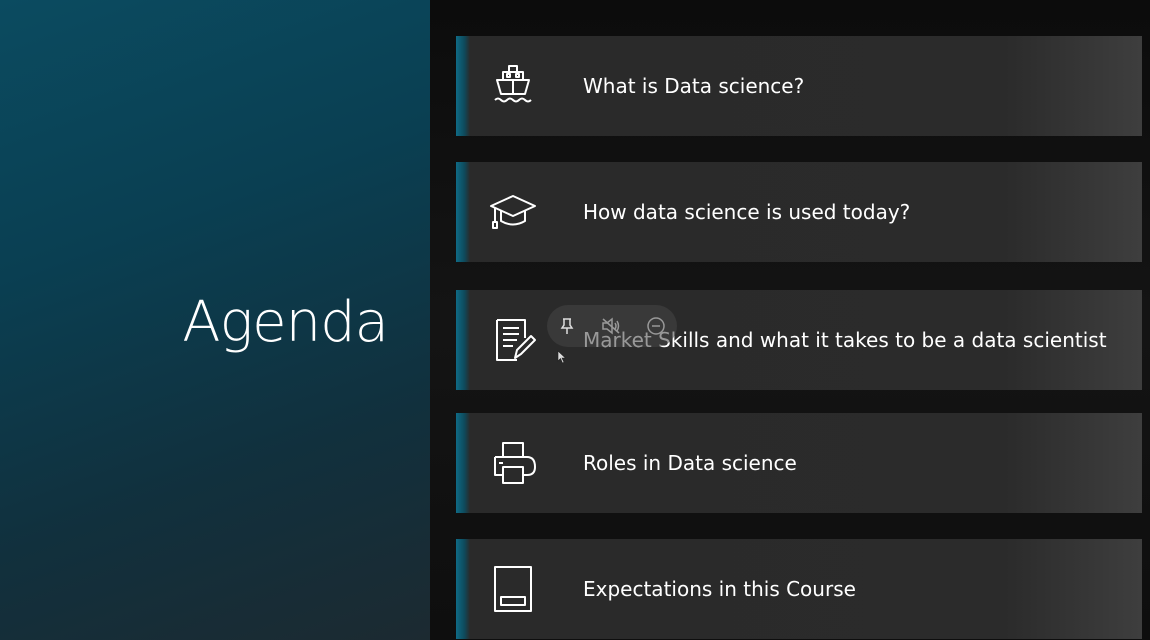 The image size is (1150, 640). Describe the element at coordinates (656, 326) in the screenshot. I see `zoom-out-icon` at that location.